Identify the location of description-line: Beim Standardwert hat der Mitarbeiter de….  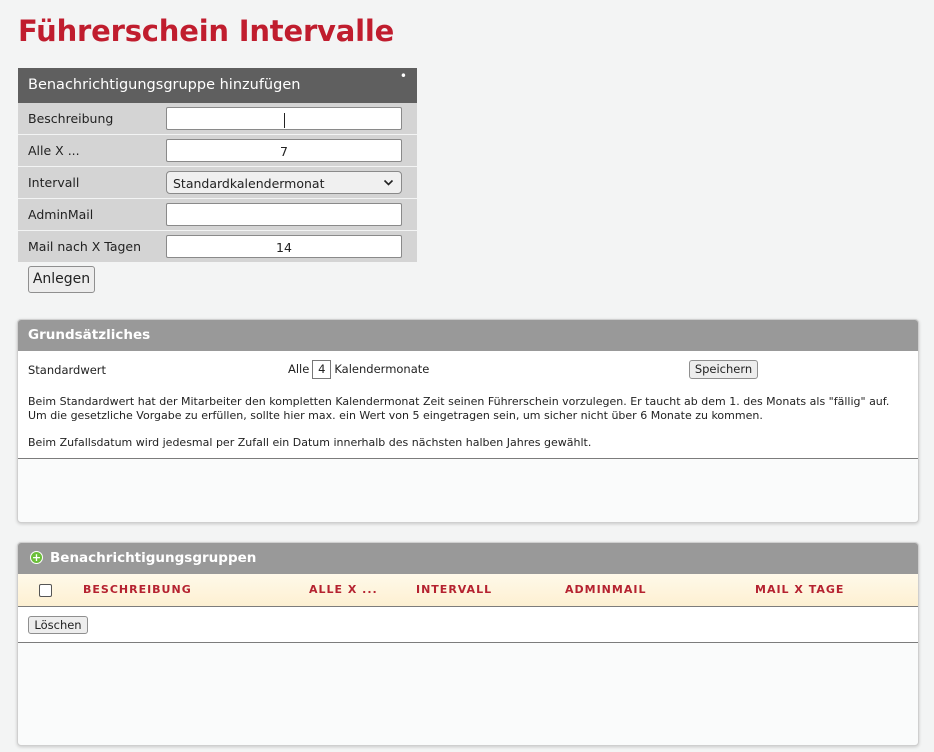
(459, 401).